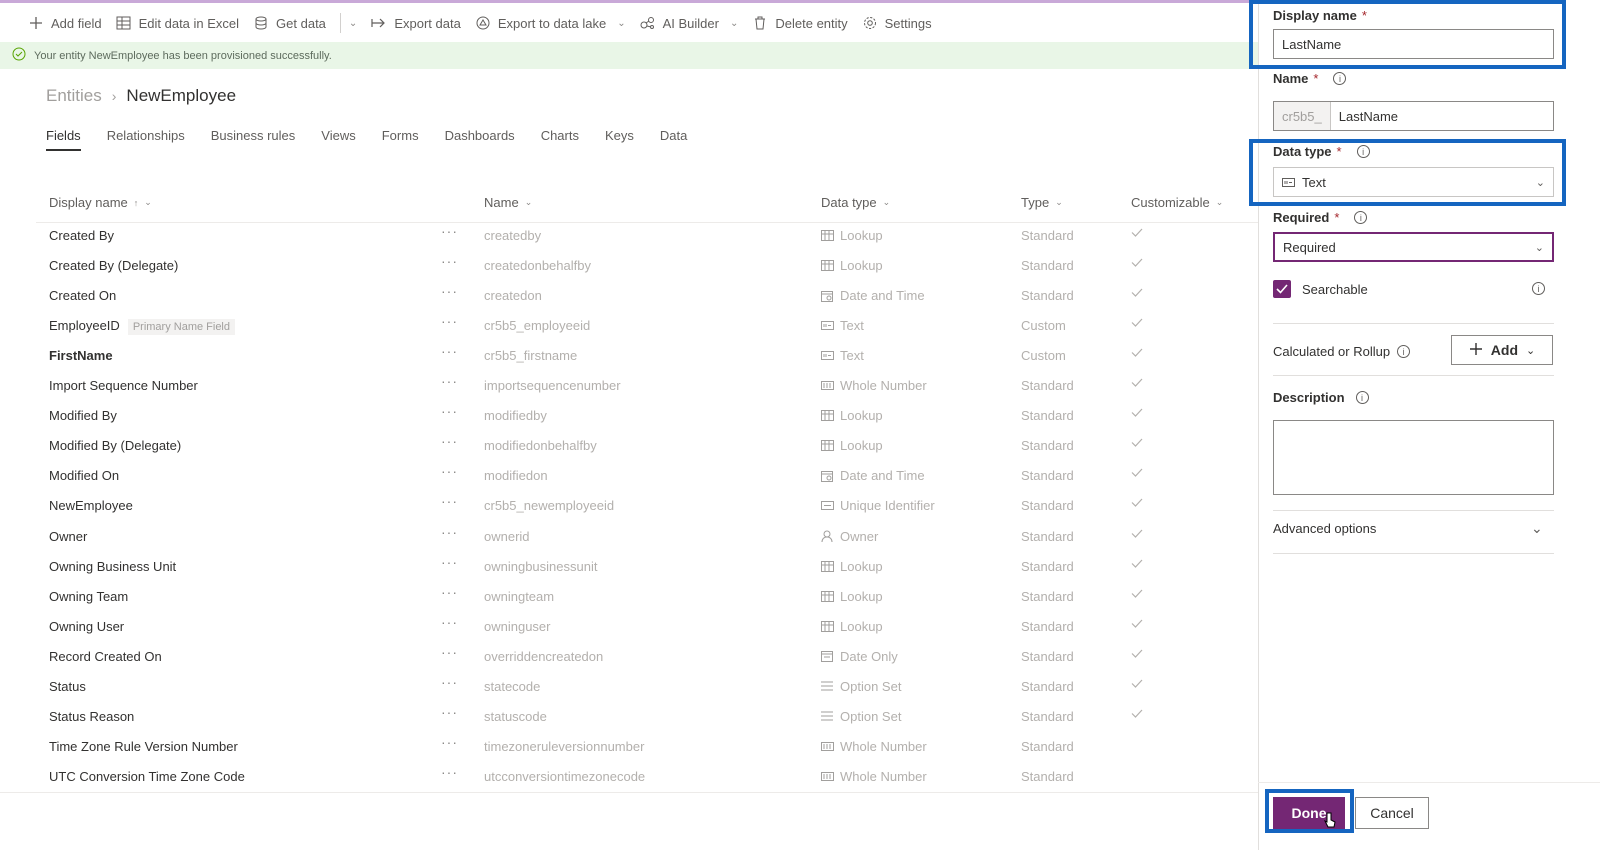  I want to click on delete-entity-button: Delete entity, so click(800, 23).